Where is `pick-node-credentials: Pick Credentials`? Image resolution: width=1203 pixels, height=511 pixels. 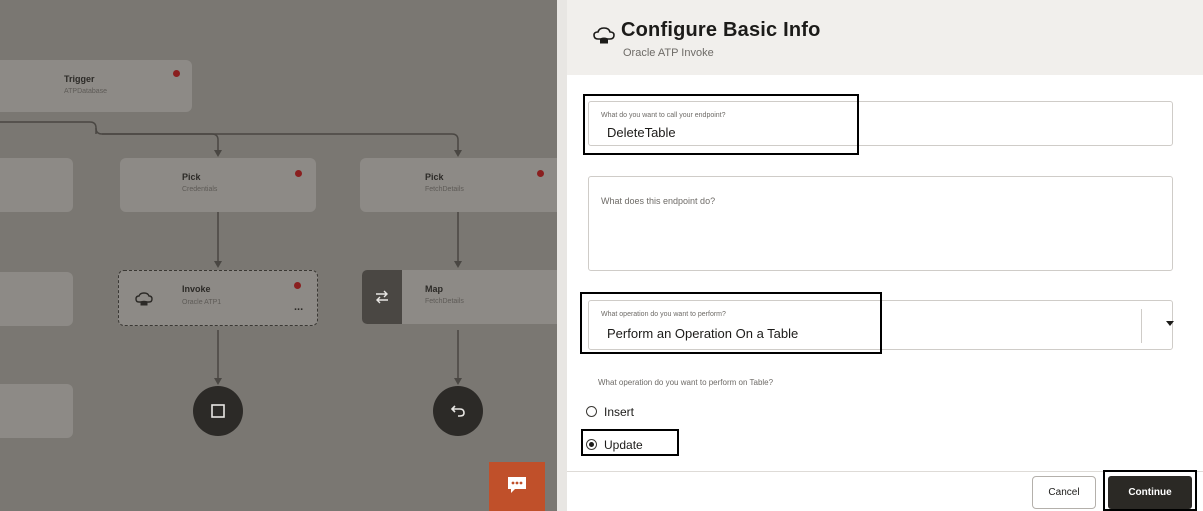 pick-node-credentials: Pick Credentials is located at coordinates (218, 185).